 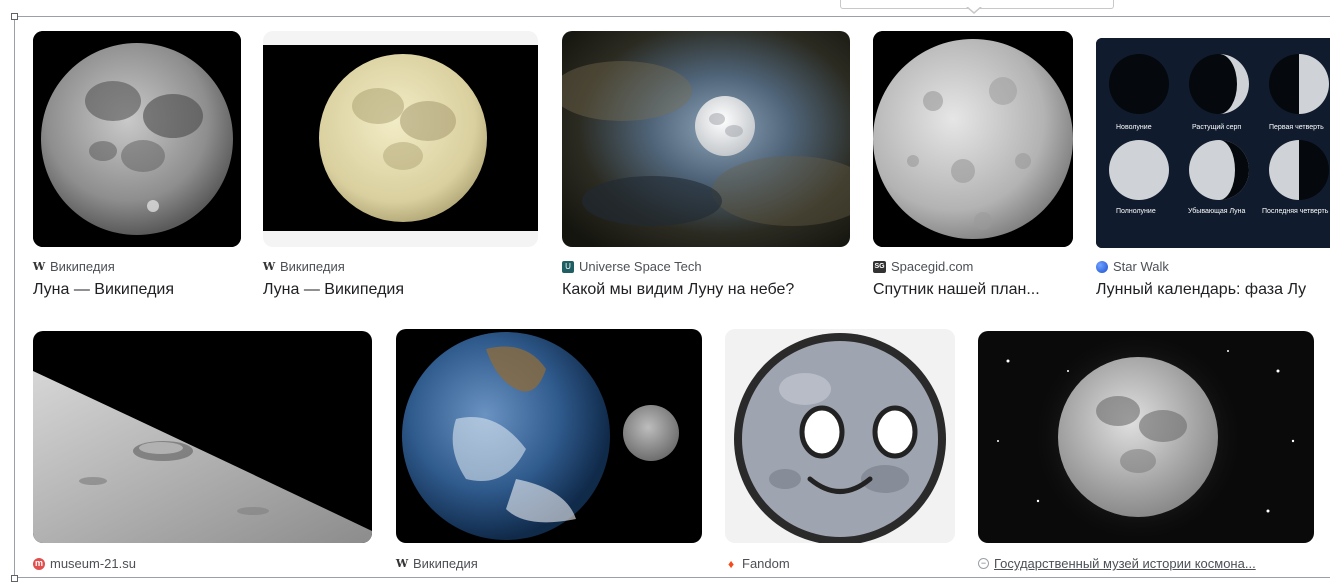 I want to click on phase-label-full: Полнолуние, so click(x=1136, y=211).